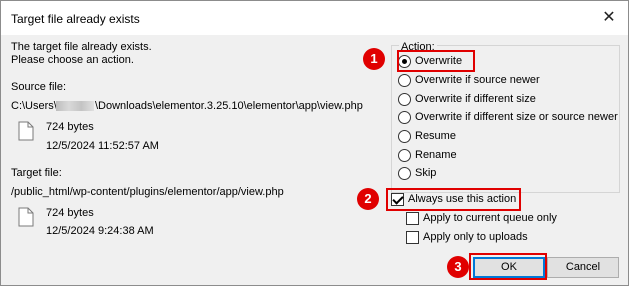  What do you see at coordinates (436, 61) in the screenshot?
I see `annotation-highlight-overwrite` at bounding box center [436, 61].